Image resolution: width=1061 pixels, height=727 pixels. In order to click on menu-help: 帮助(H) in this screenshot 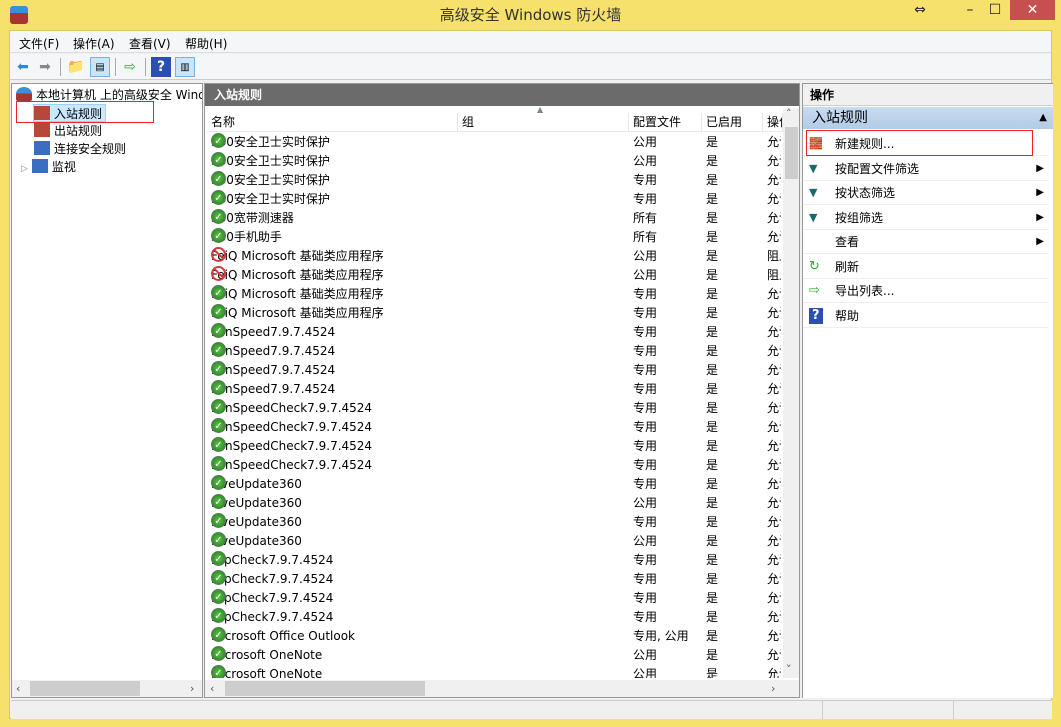, I will do `click(206, 43)`.